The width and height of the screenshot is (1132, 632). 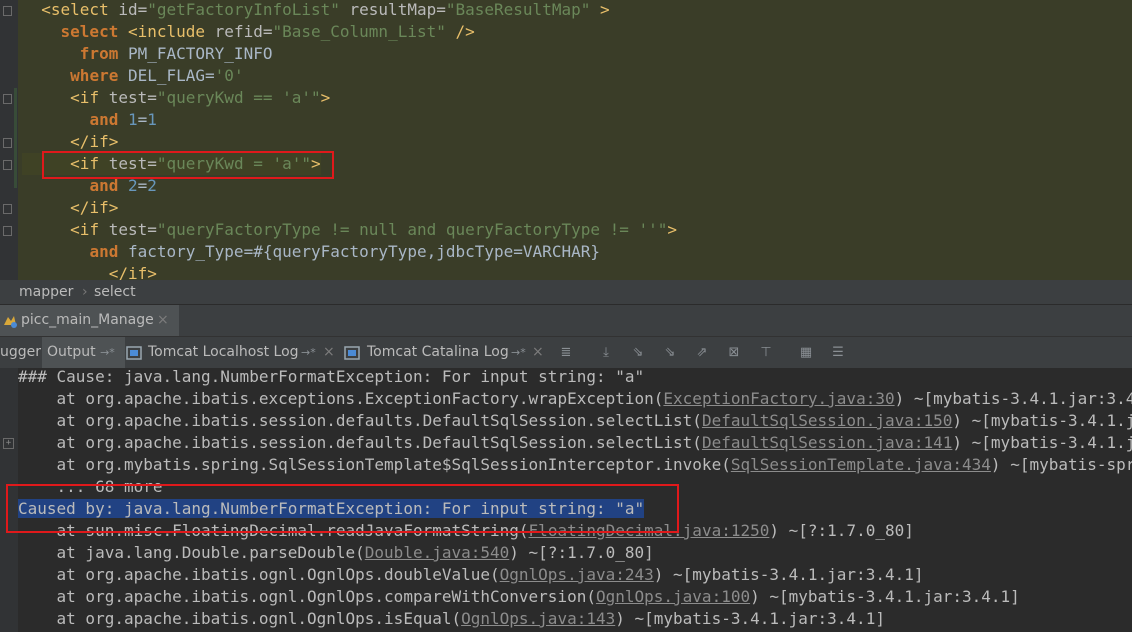 I want to click on highlight-box-caused-by, so click(x=342, y=508).